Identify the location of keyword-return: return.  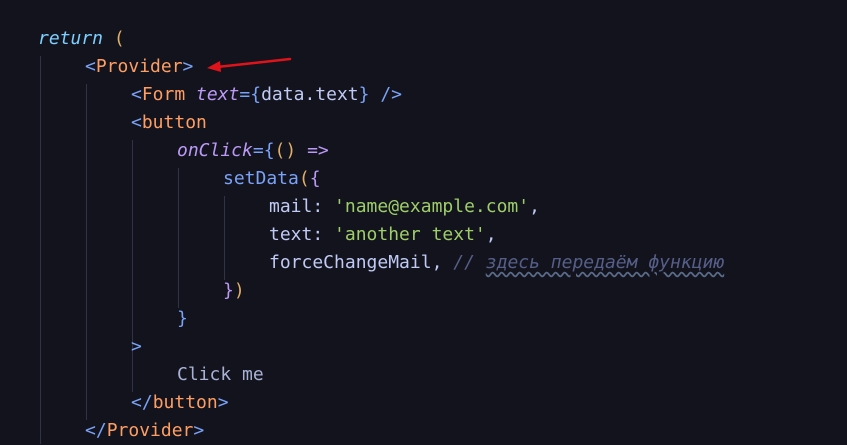
(71, 38).